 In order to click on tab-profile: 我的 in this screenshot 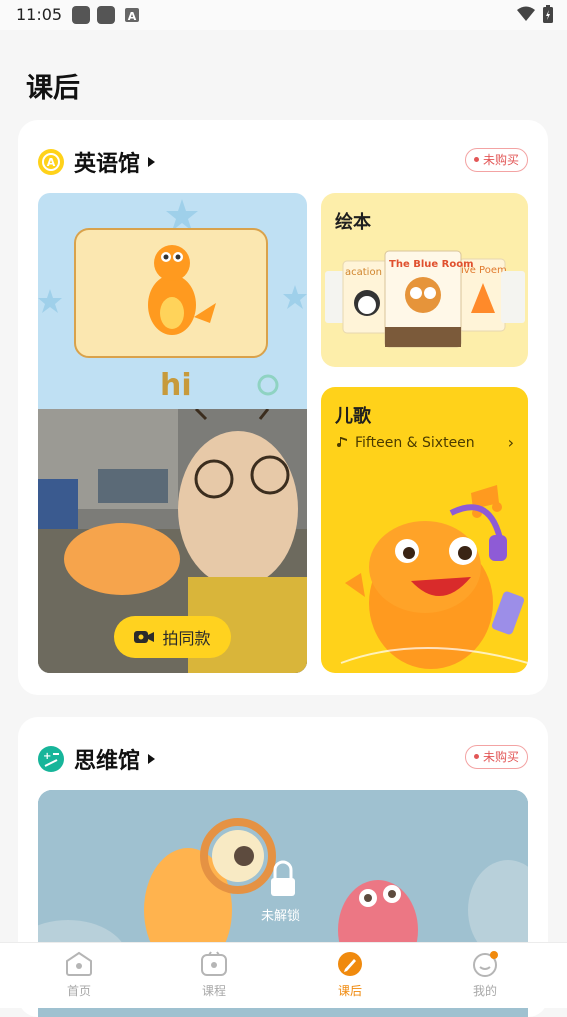, I will do `click(485, 975)`.